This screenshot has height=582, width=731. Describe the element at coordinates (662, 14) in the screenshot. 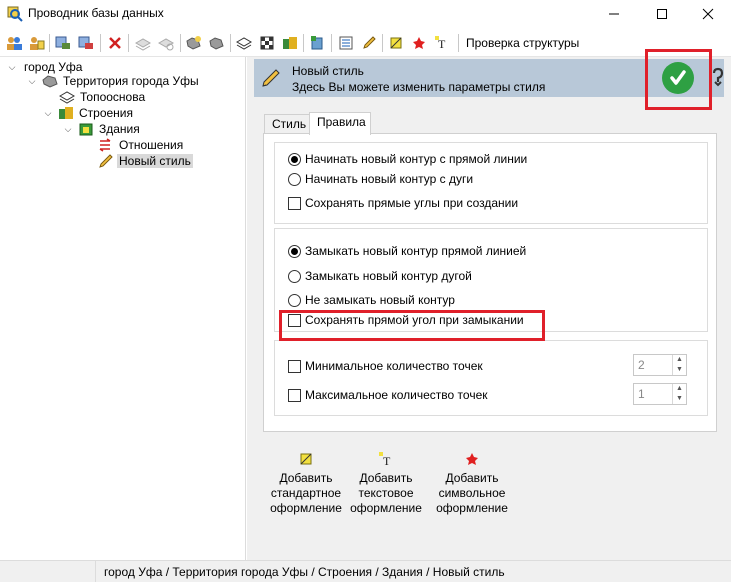

I see `maximize-button` at that location.